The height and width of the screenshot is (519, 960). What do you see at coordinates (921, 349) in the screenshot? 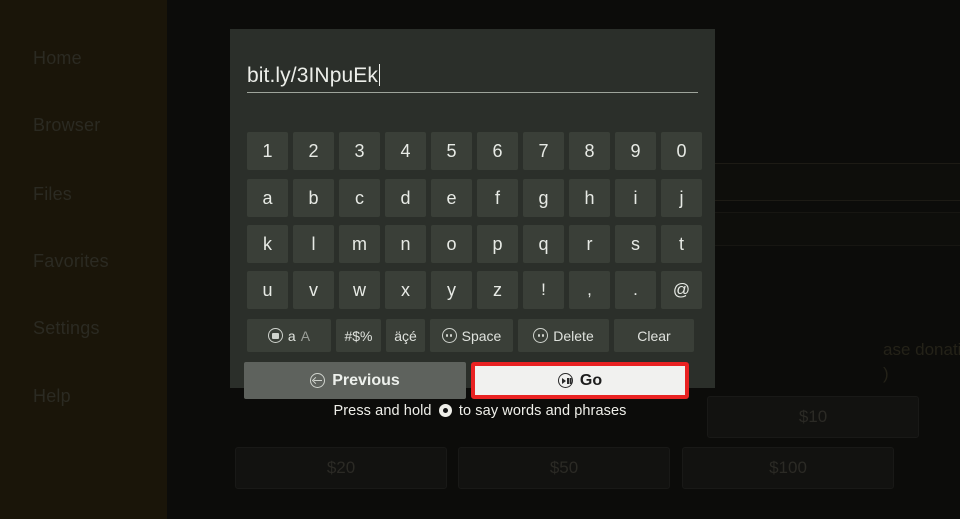
I see `bg-donation-note: ase donation buttons:` at bounding box center [921, 349].